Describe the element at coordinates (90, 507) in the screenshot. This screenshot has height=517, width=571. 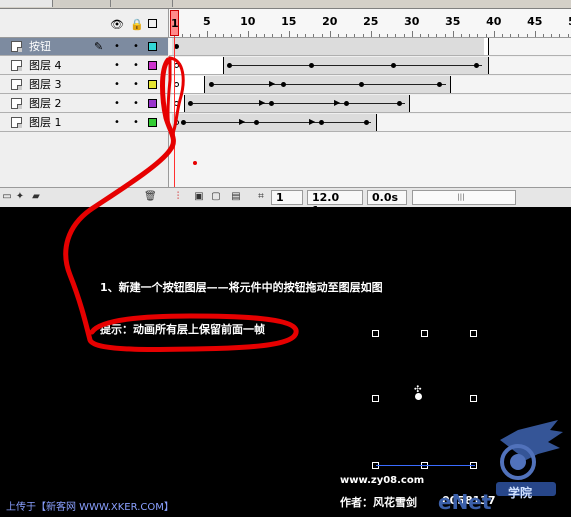
I see `upload-source-label: 上传于【新客网 WWW.XKER.COM】` at that location.